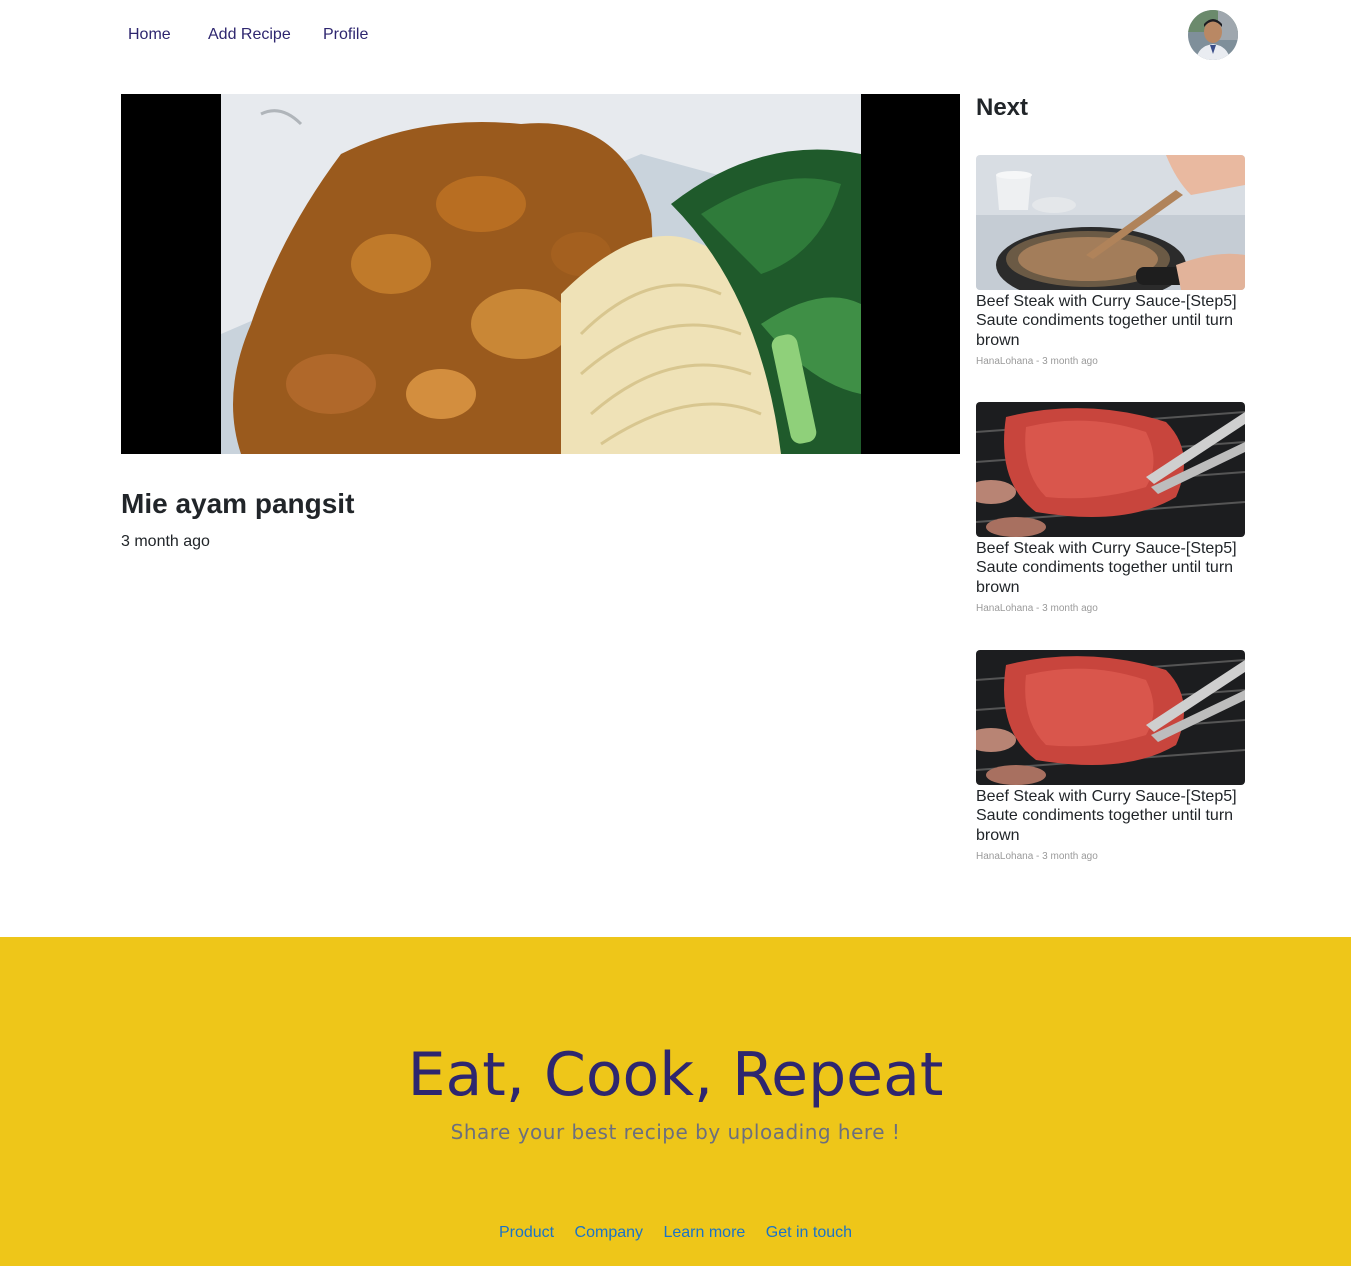 The height and width of the screenshot is (1266, 1351). I want to click on footer-title: Eat, Cook, Repeat, so click(675, 1075).